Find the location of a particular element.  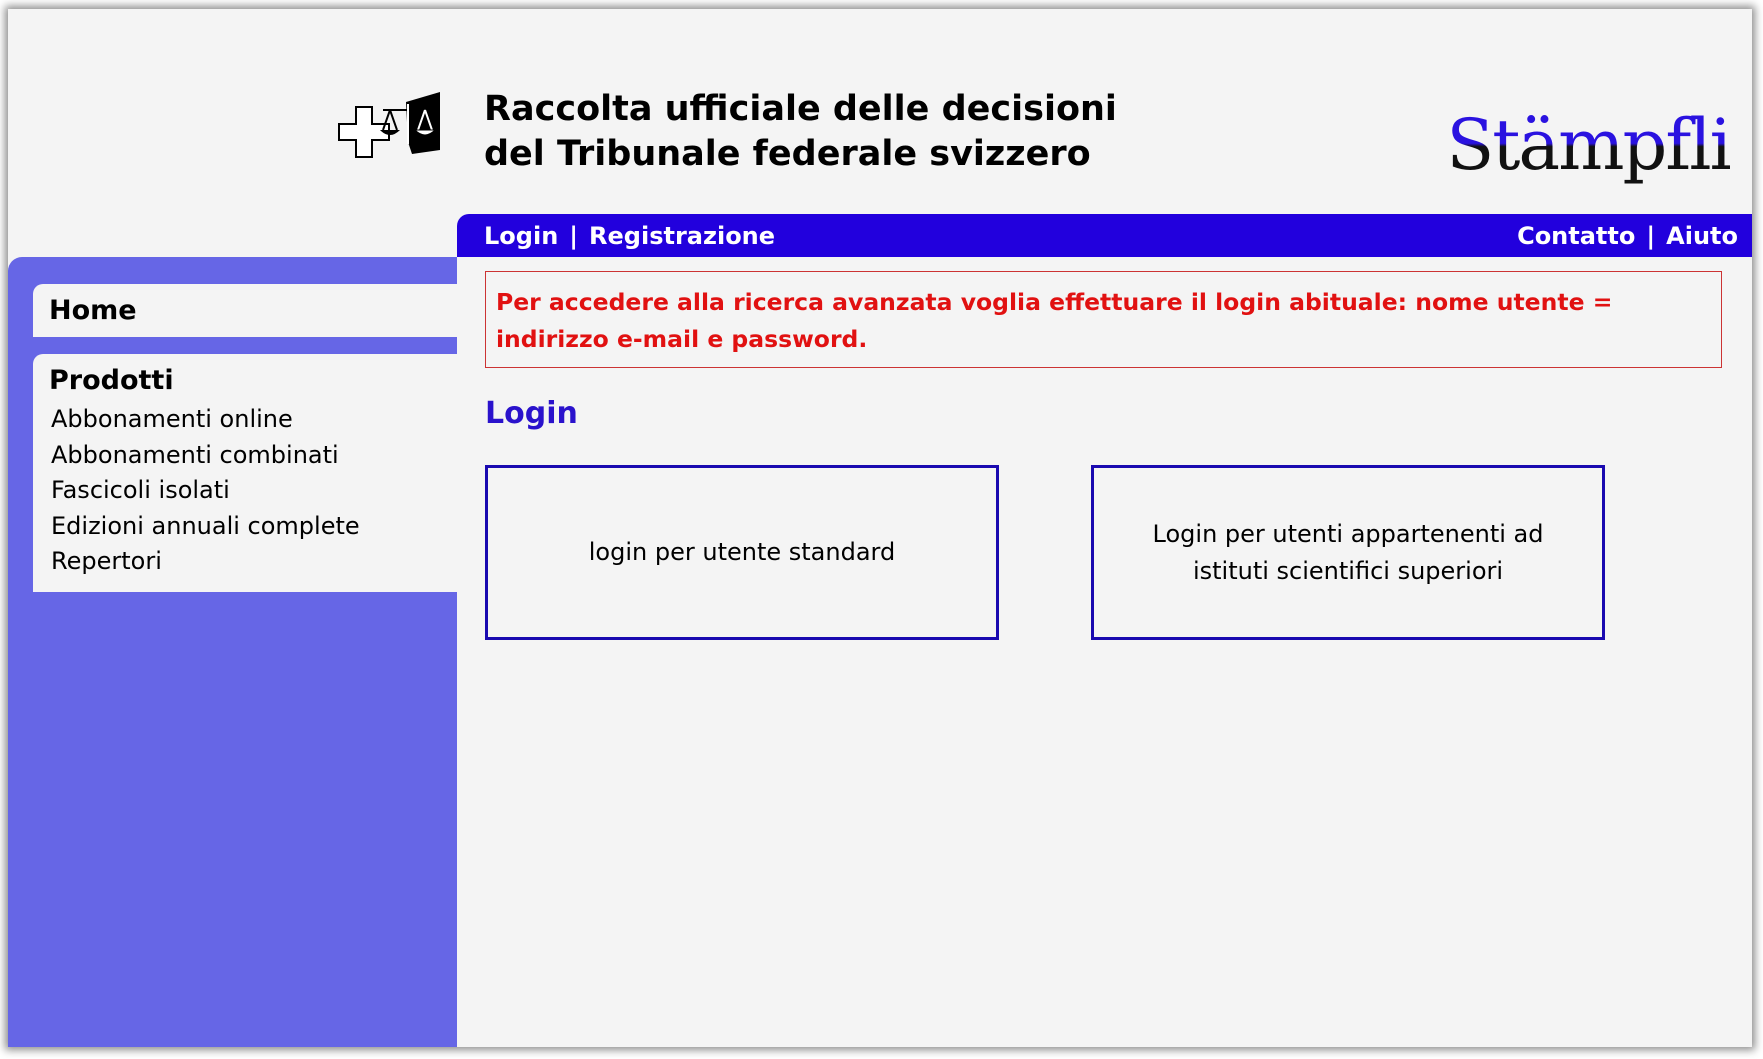

staempfli-logo: Stämpfli is located at coordinates (1589, 145).